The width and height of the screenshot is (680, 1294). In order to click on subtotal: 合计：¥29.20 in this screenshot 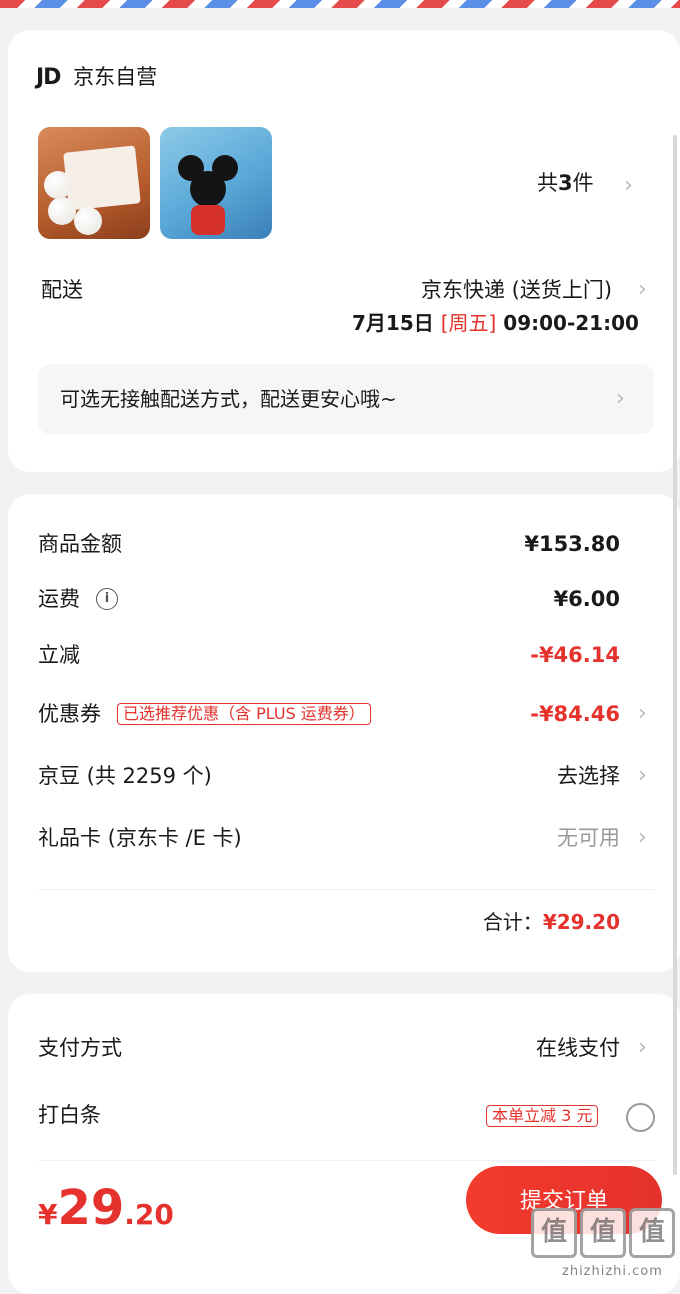, I will do `click(551, 922)`.